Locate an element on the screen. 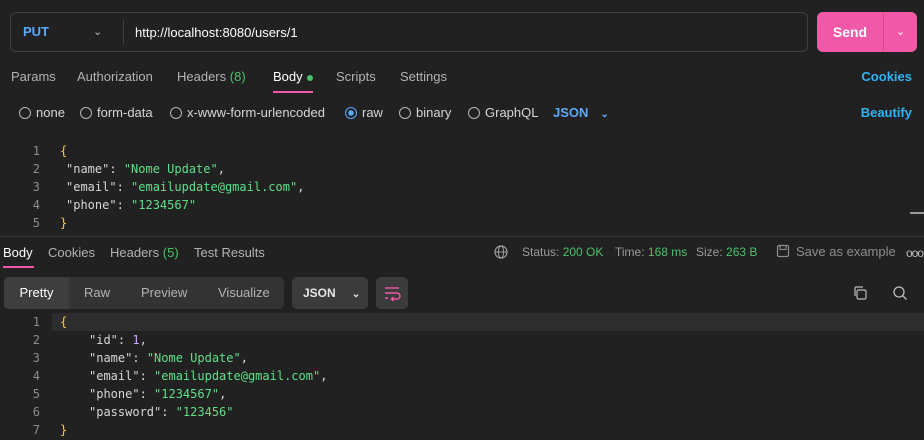 The image size is (924, 440). radio-none: none is located at coordinates (42, 113).